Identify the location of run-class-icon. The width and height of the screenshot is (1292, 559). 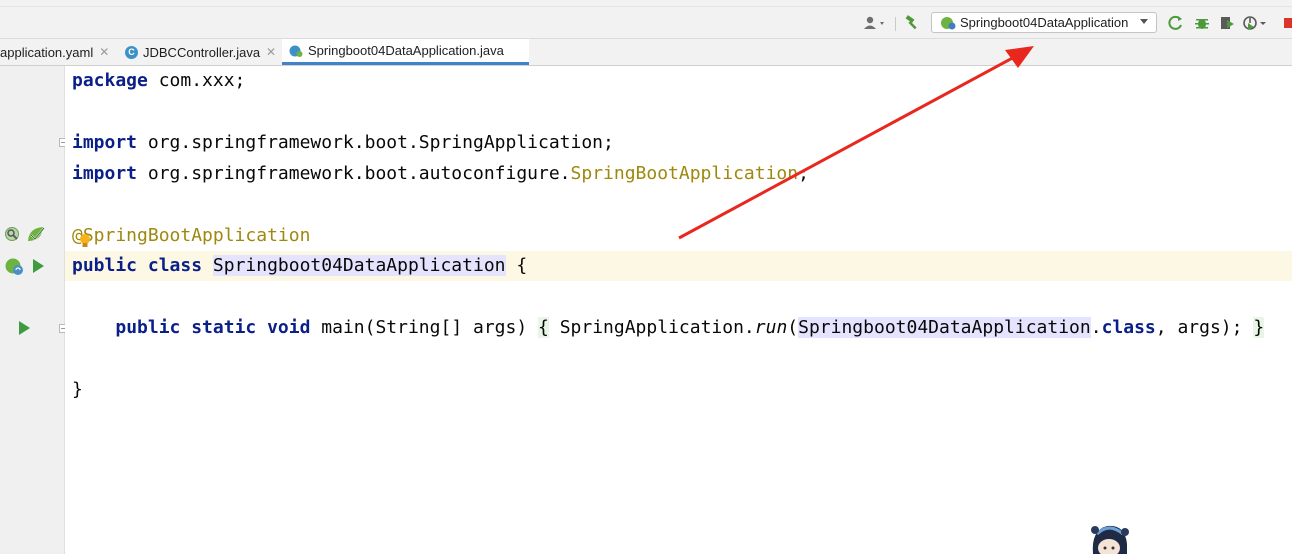
(38, 266).